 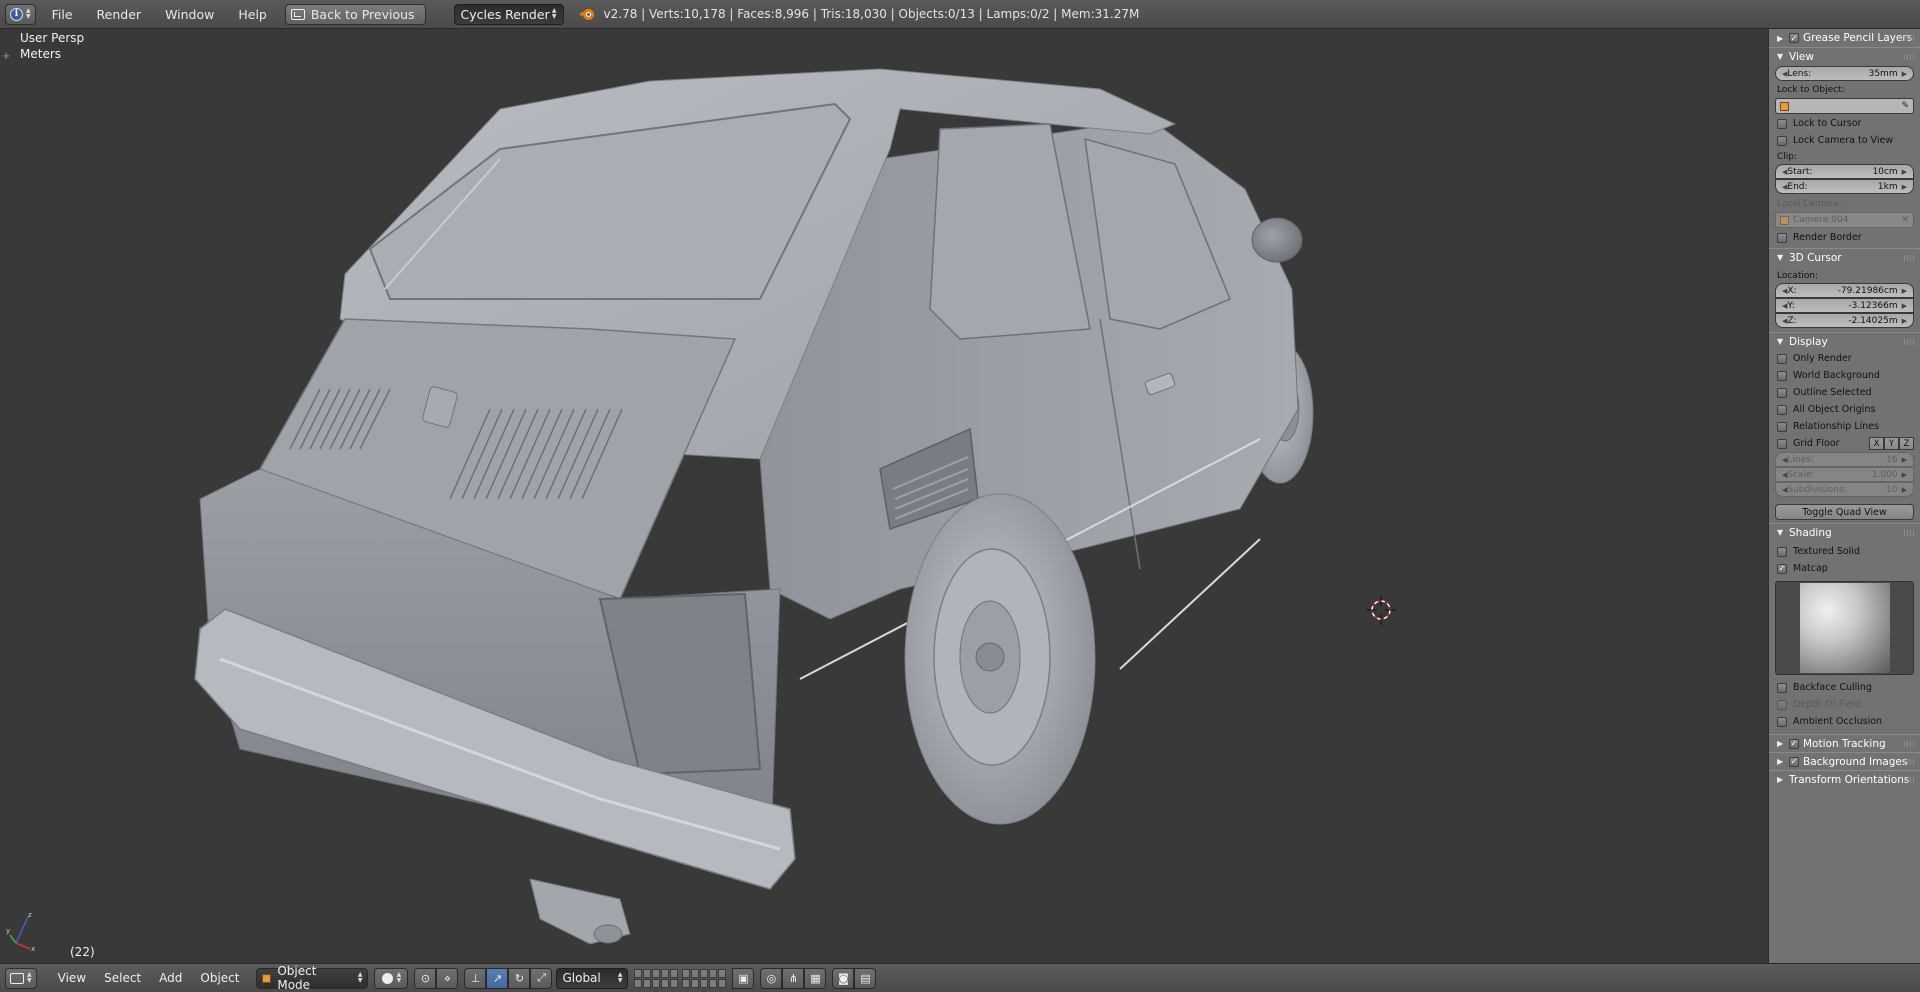 I want to click on opengl-render-image-button: ◙, so click(x=843, y=978).